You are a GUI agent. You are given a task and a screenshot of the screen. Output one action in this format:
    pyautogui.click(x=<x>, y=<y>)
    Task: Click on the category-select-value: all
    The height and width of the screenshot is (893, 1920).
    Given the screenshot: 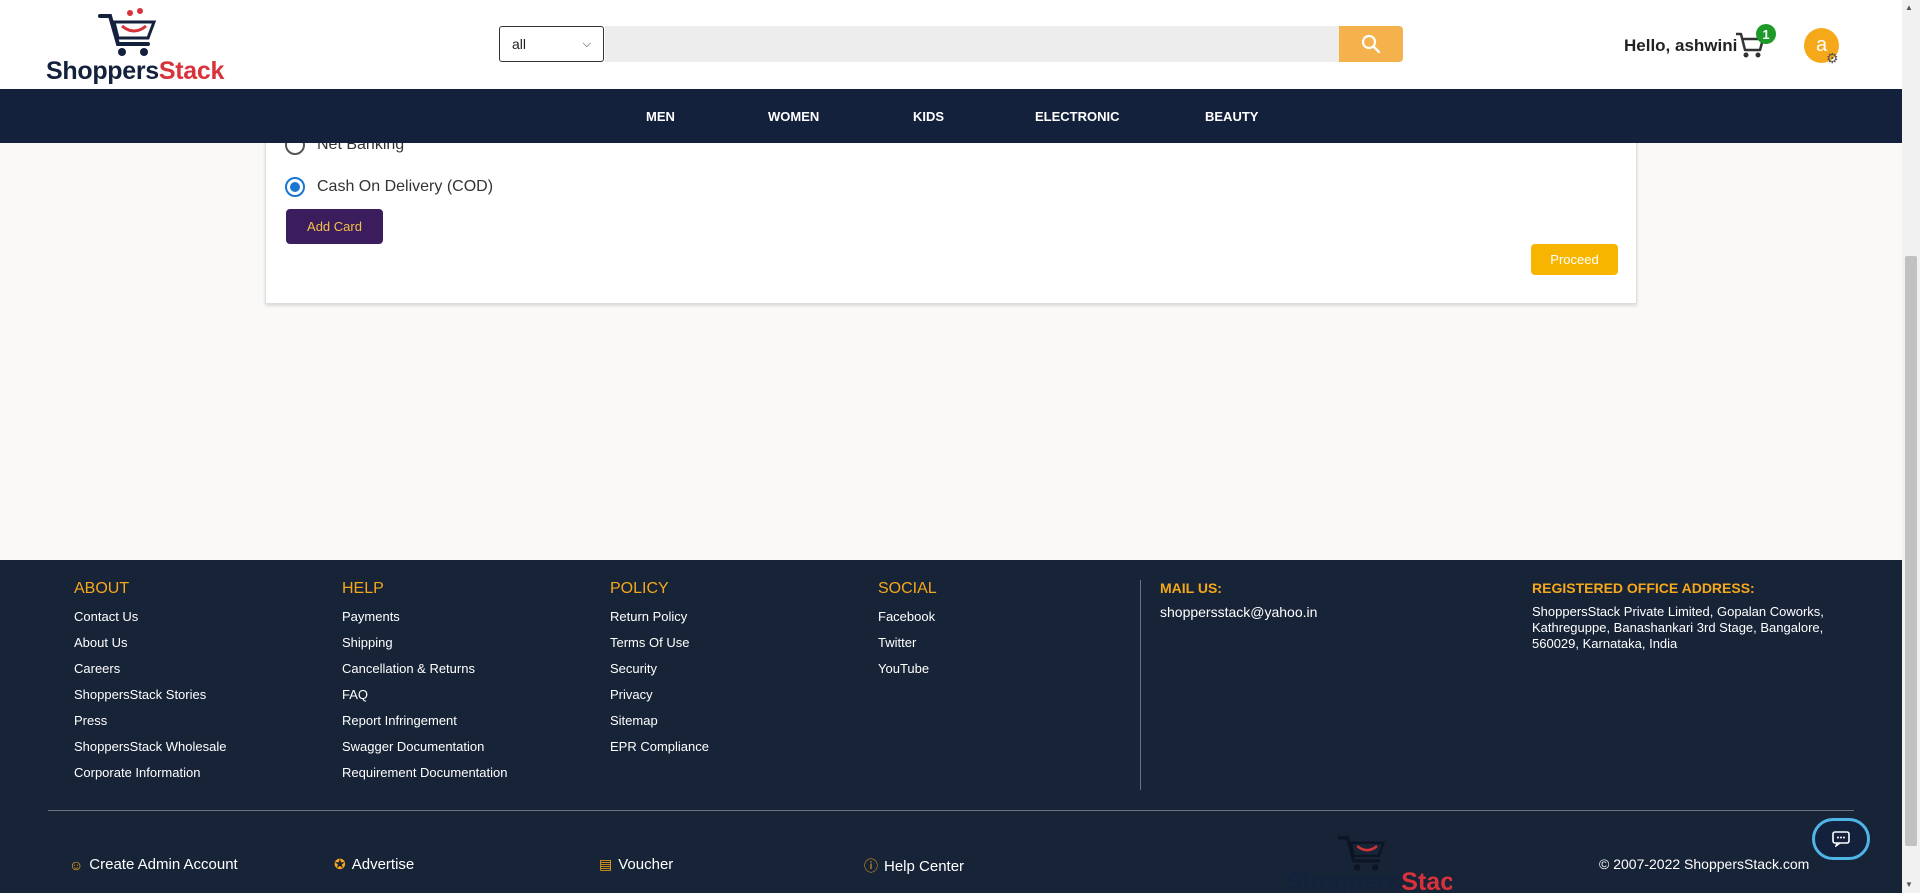 What is the action you would take?
    pyautogui.click(x=519, y=44)
    